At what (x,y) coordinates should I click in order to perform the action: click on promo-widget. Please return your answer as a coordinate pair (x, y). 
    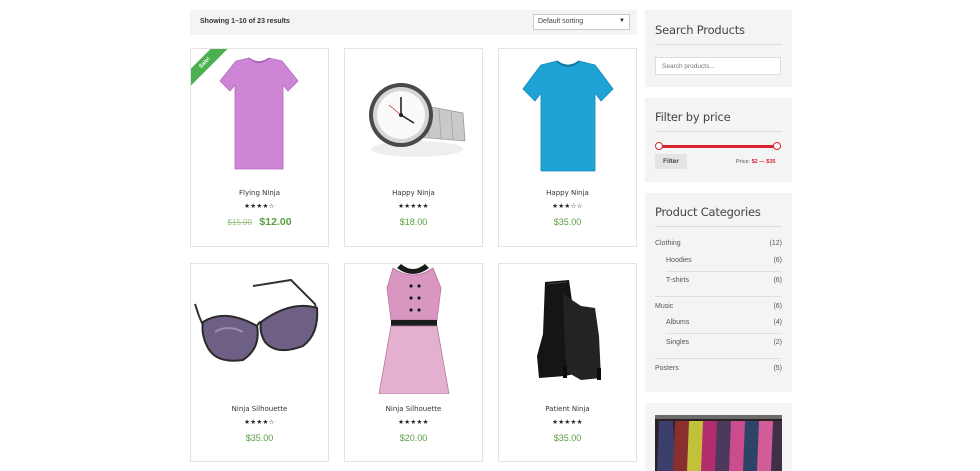
    Looking at the image, I should click on (718, 437).